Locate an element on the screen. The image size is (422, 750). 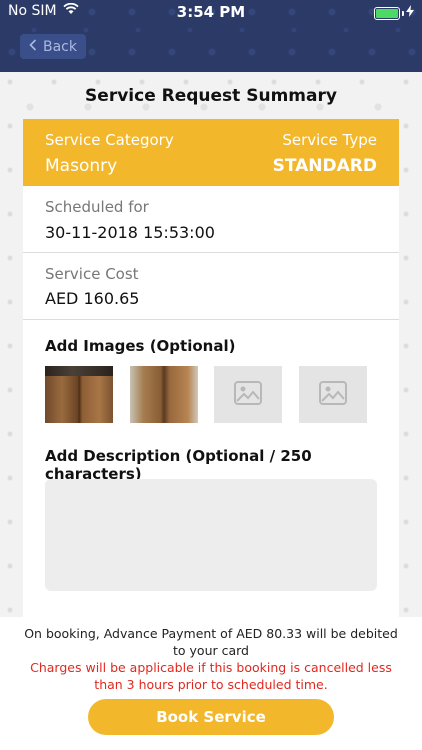
service-type-label: Service Type is located at coordinates (329, 140).